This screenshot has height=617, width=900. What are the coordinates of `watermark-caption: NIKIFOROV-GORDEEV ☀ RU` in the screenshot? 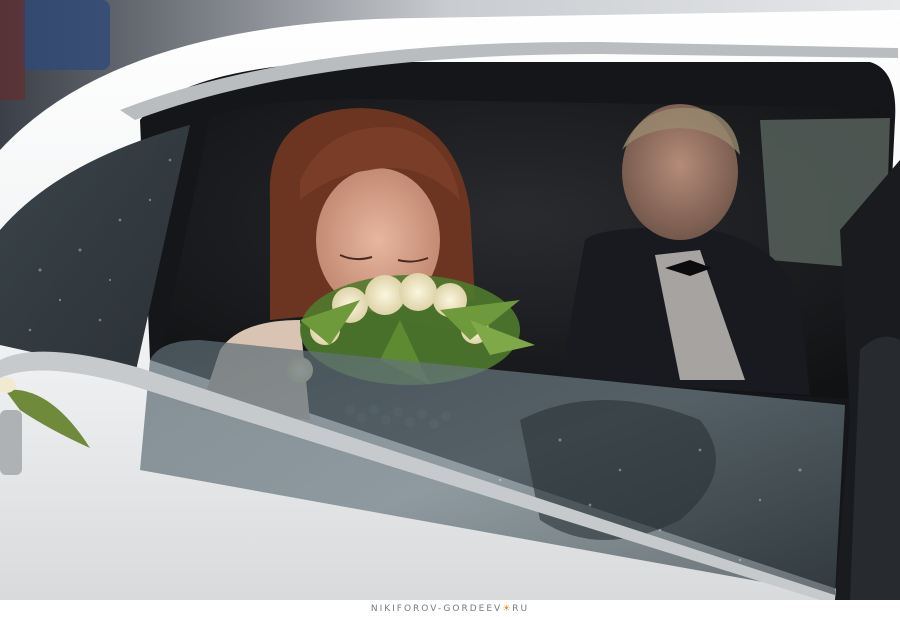 It's located at (450, 608).